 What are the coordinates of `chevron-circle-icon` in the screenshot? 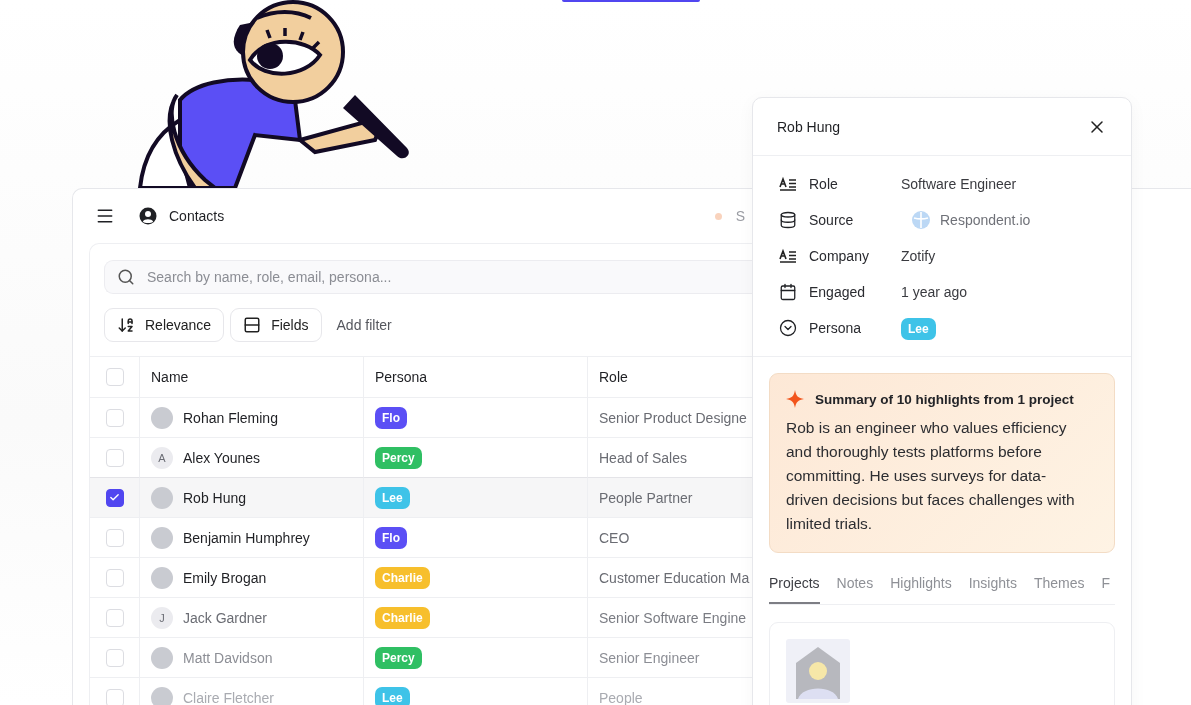 It's located at (788, 328).